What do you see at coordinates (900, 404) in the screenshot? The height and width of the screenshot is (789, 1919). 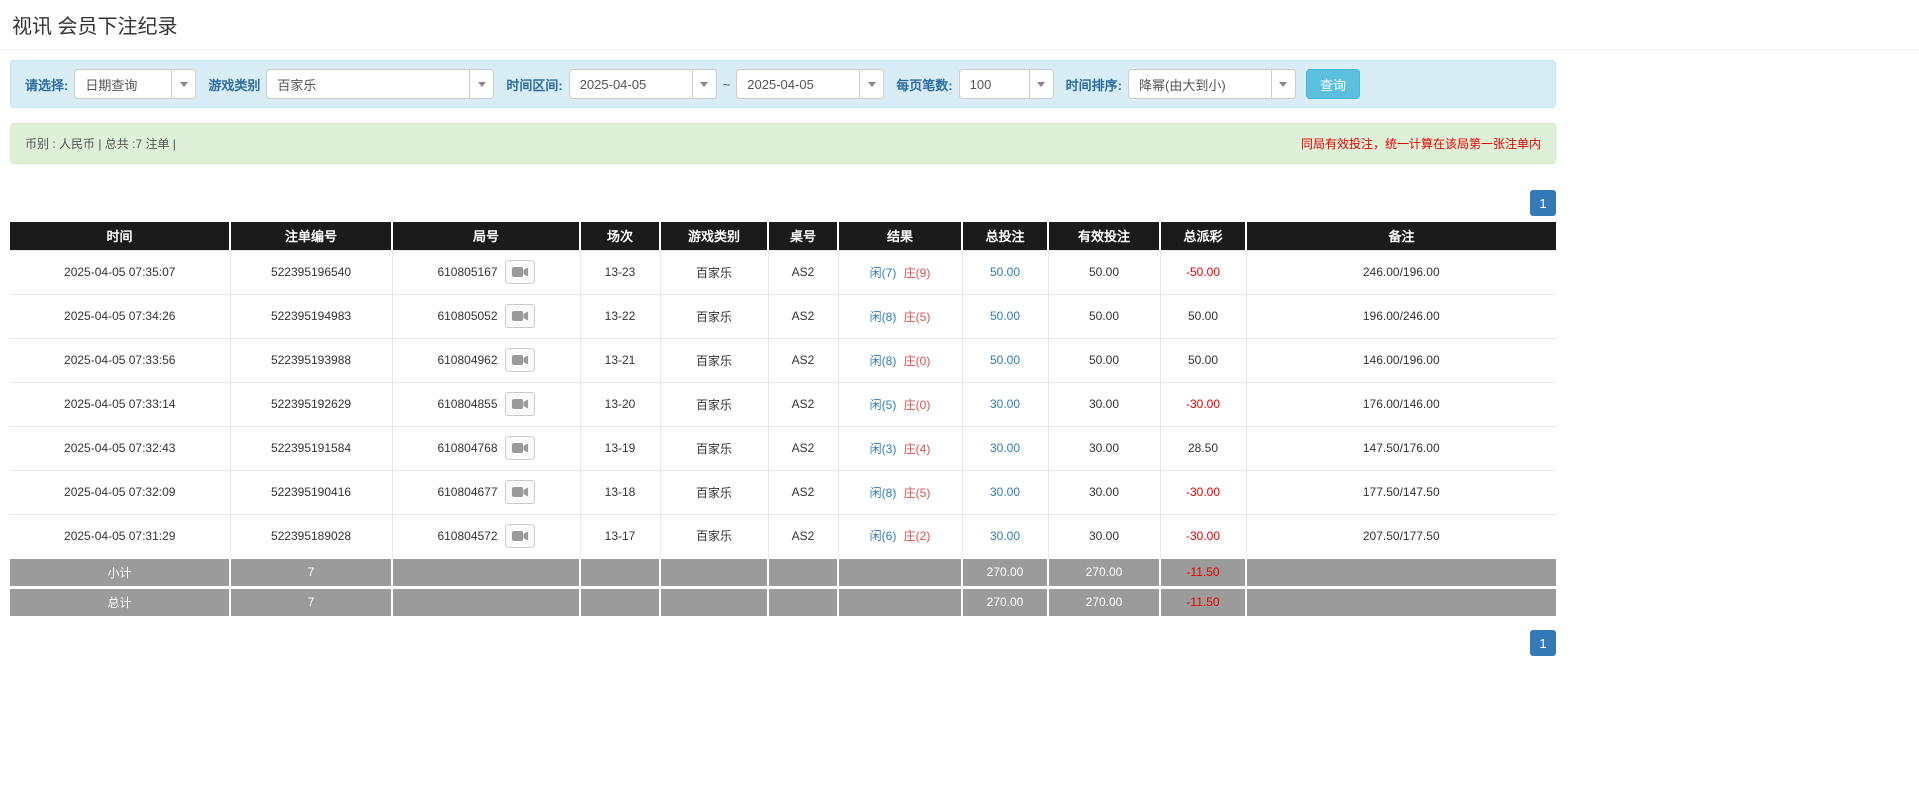 I see `result-cell: 闲(5) 庄(0)` at bounding box center [900, 404].